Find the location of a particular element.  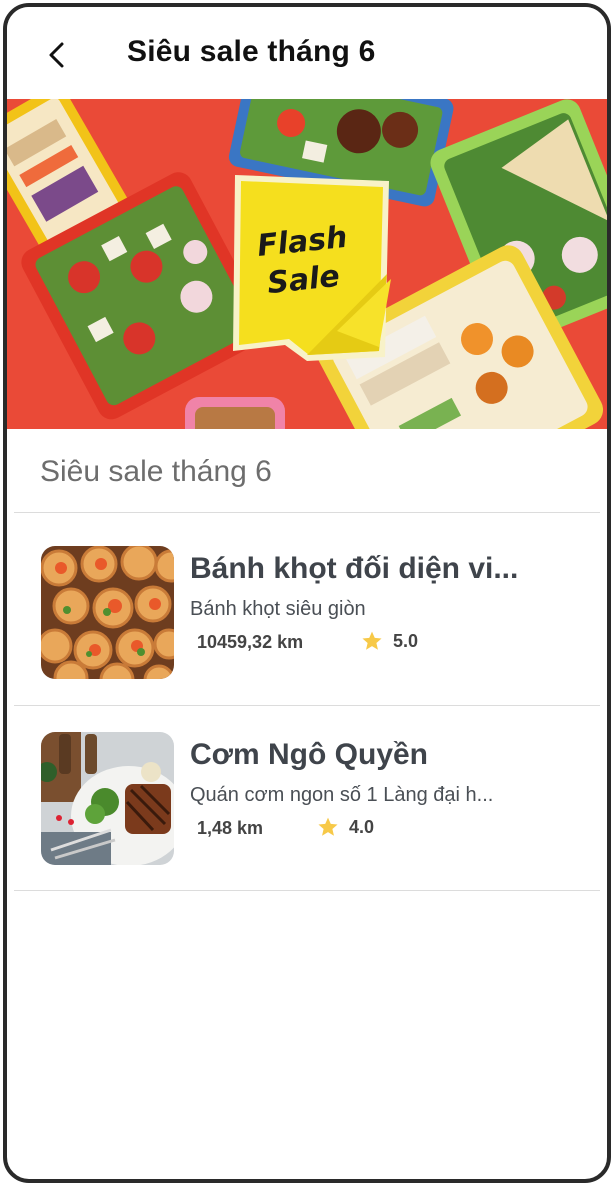

item-rating: 5.0 is located at coordinates (389, 641).